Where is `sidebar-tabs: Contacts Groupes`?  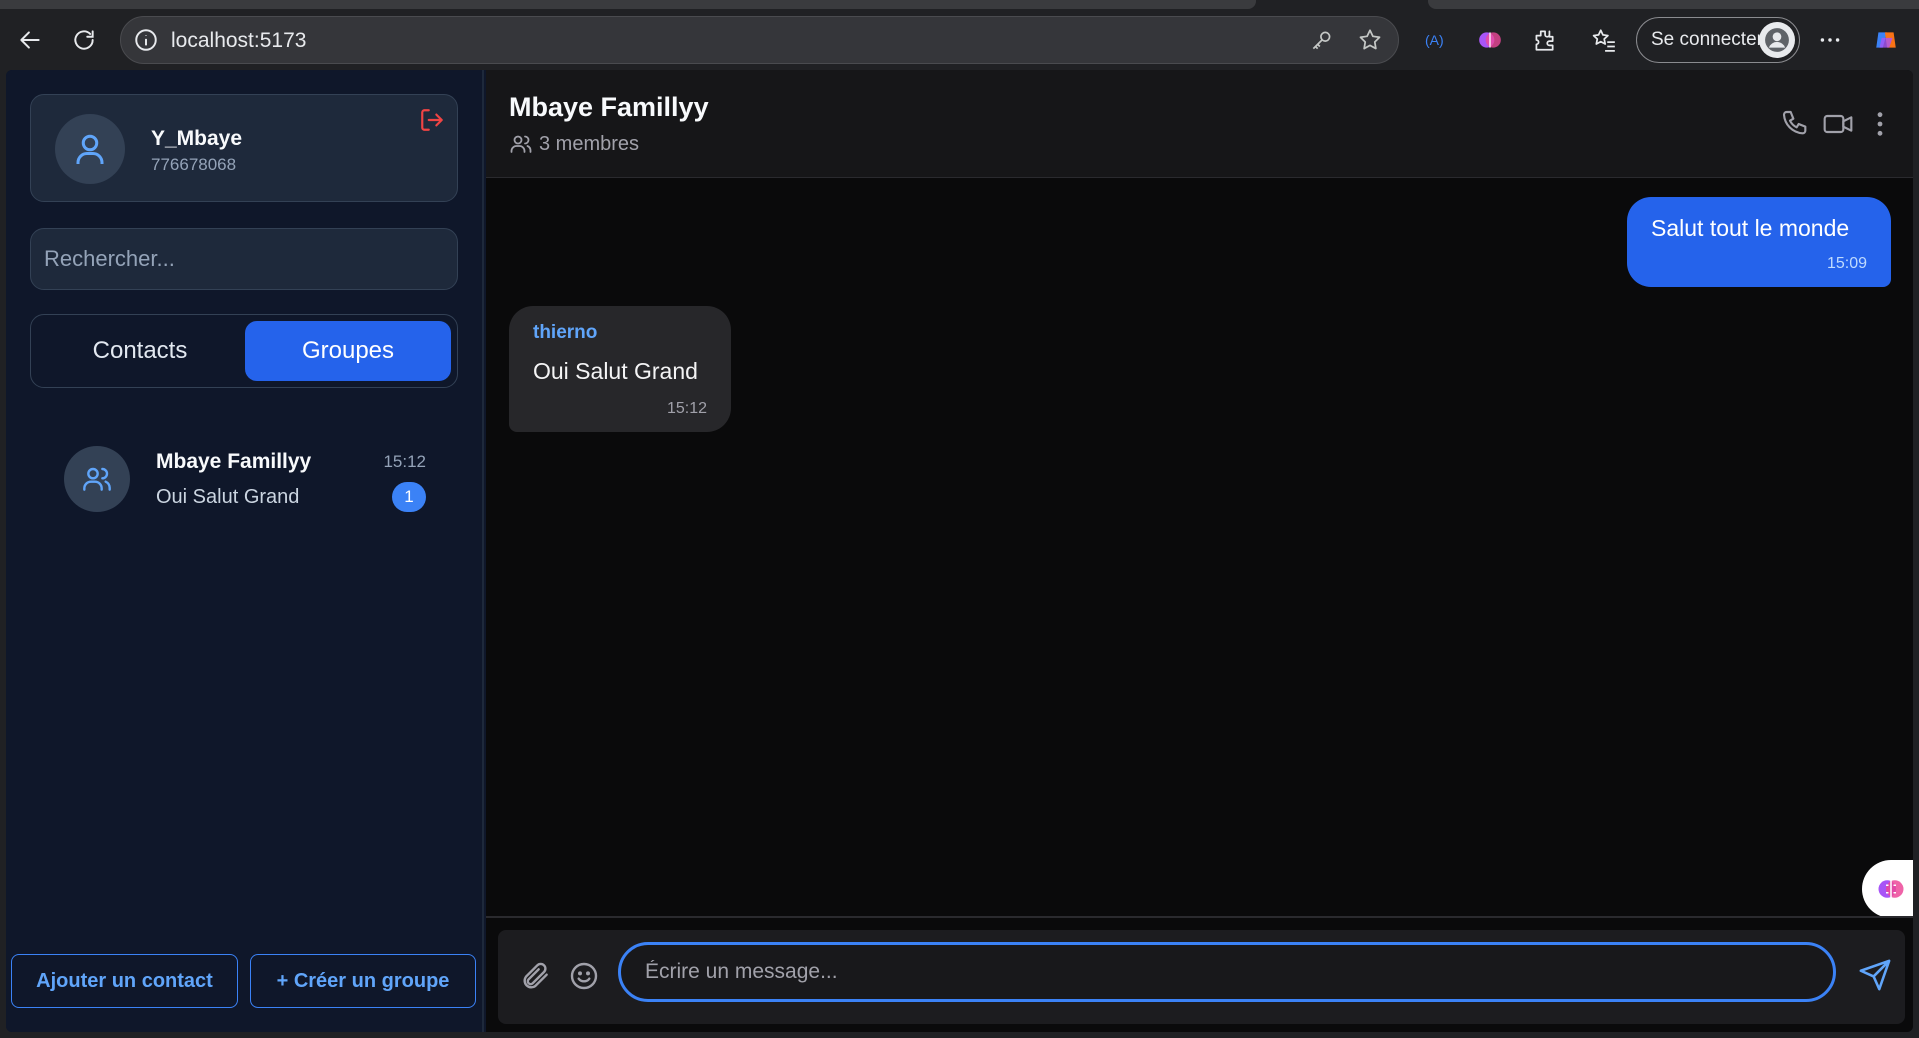
sidebar-tabs: Contacts Groupes is located at coordinates (244, 351).